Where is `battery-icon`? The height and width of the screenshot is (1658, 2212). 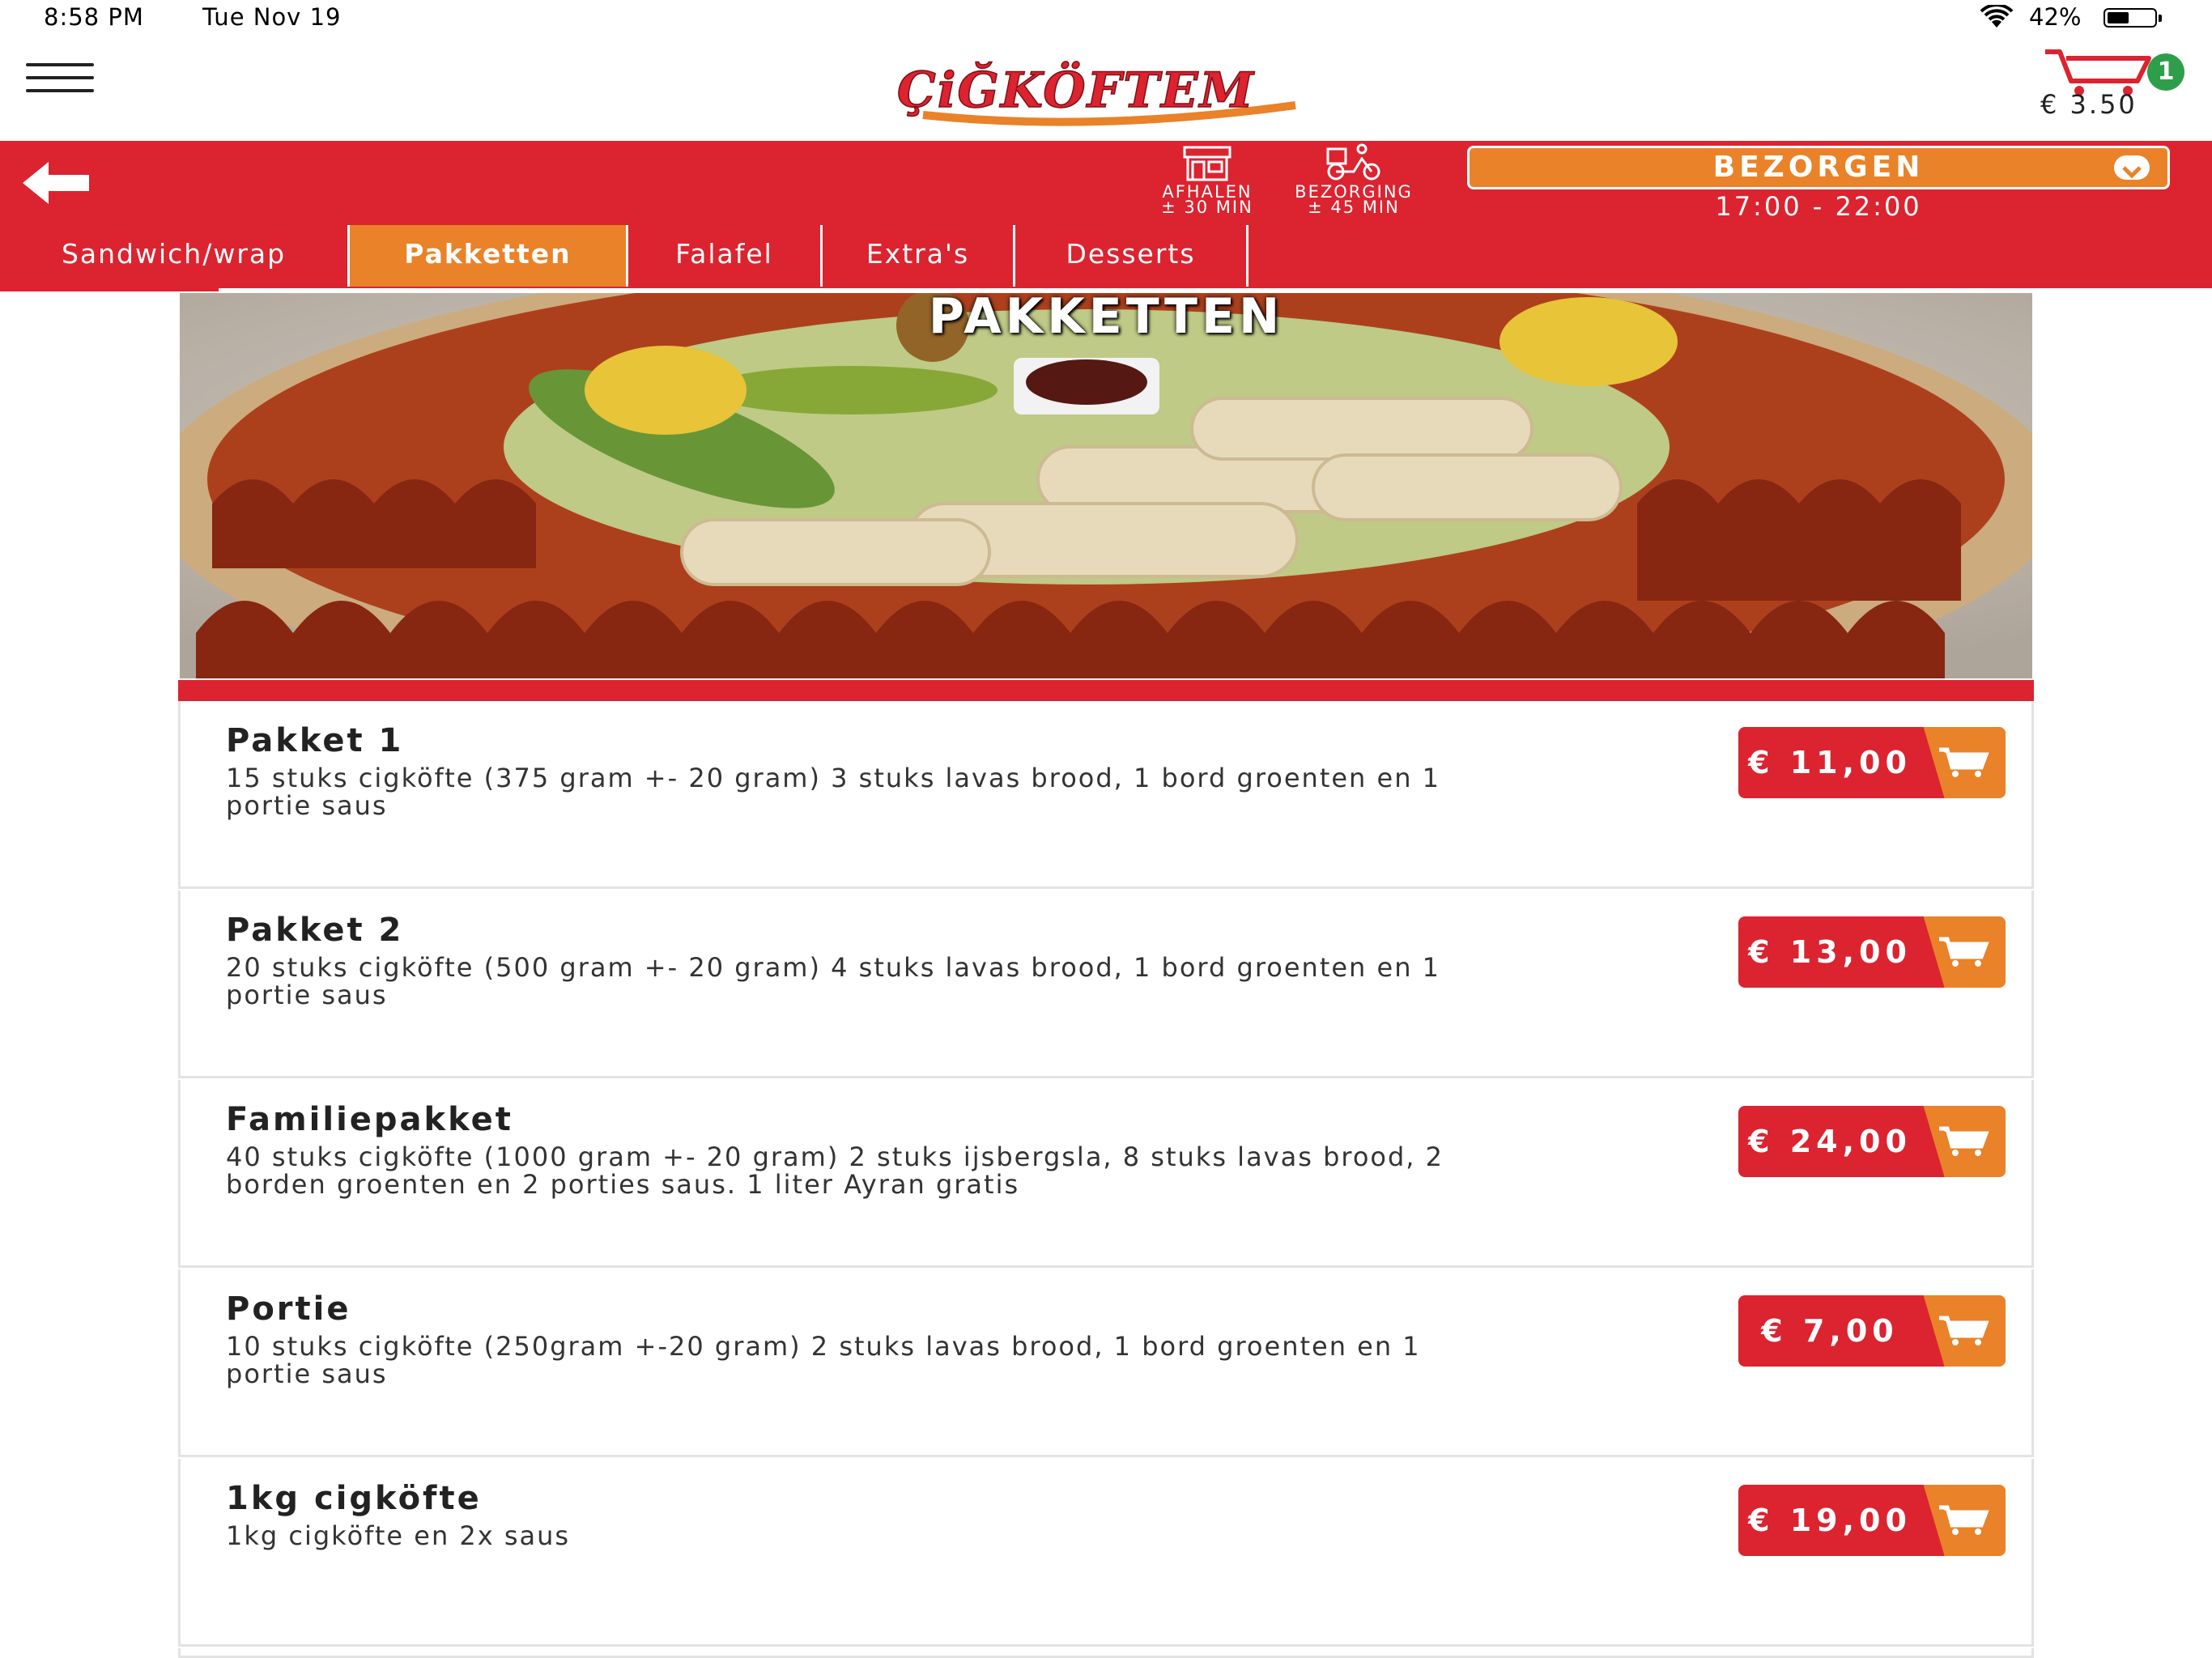
battery-icon is located at coordinates (2133, 18).